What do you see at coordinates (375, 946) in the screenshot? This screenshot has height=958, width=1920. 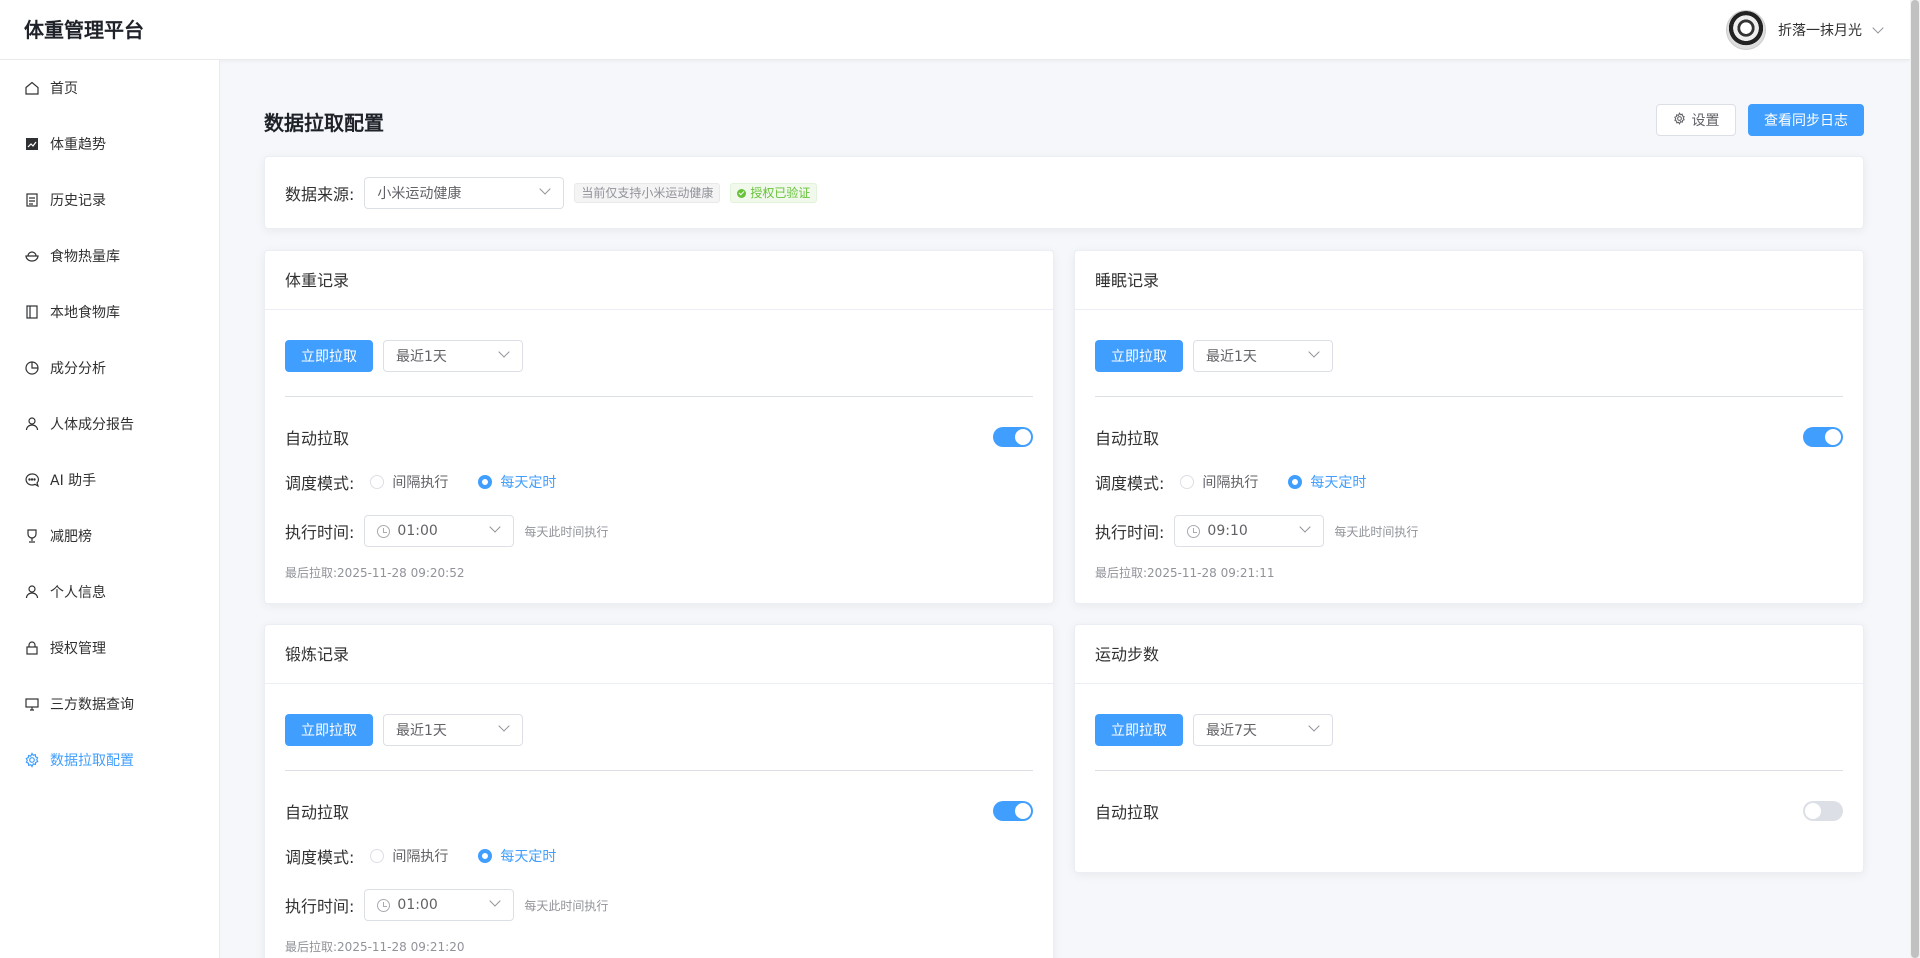 I see `last-pull: 最后拉取:2025-11-28 09:21:20` at bounding box center [375, 946].